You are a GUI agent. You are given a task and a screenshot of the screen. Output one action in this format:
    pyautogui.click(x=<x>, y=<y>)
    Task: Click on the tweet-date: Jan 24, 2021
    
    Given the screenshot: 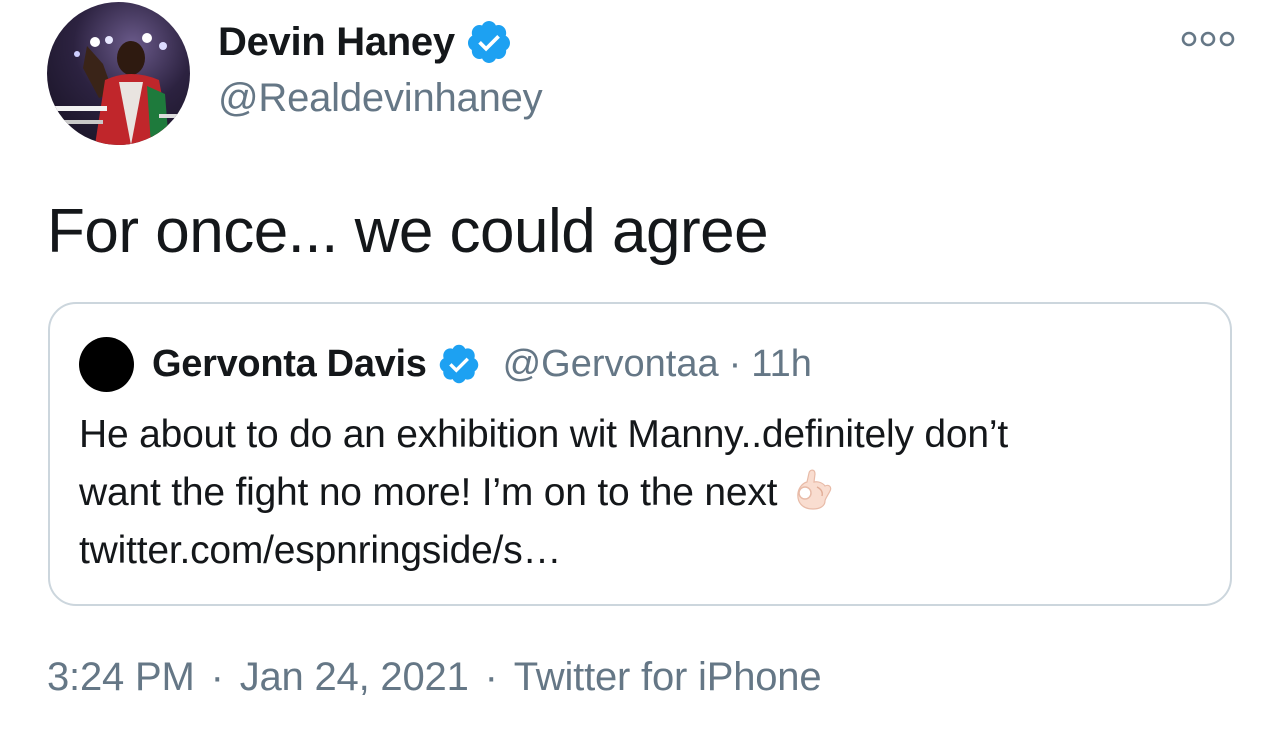 What is the action you would take?
    pyautogui.click(x=354, y=677)
    